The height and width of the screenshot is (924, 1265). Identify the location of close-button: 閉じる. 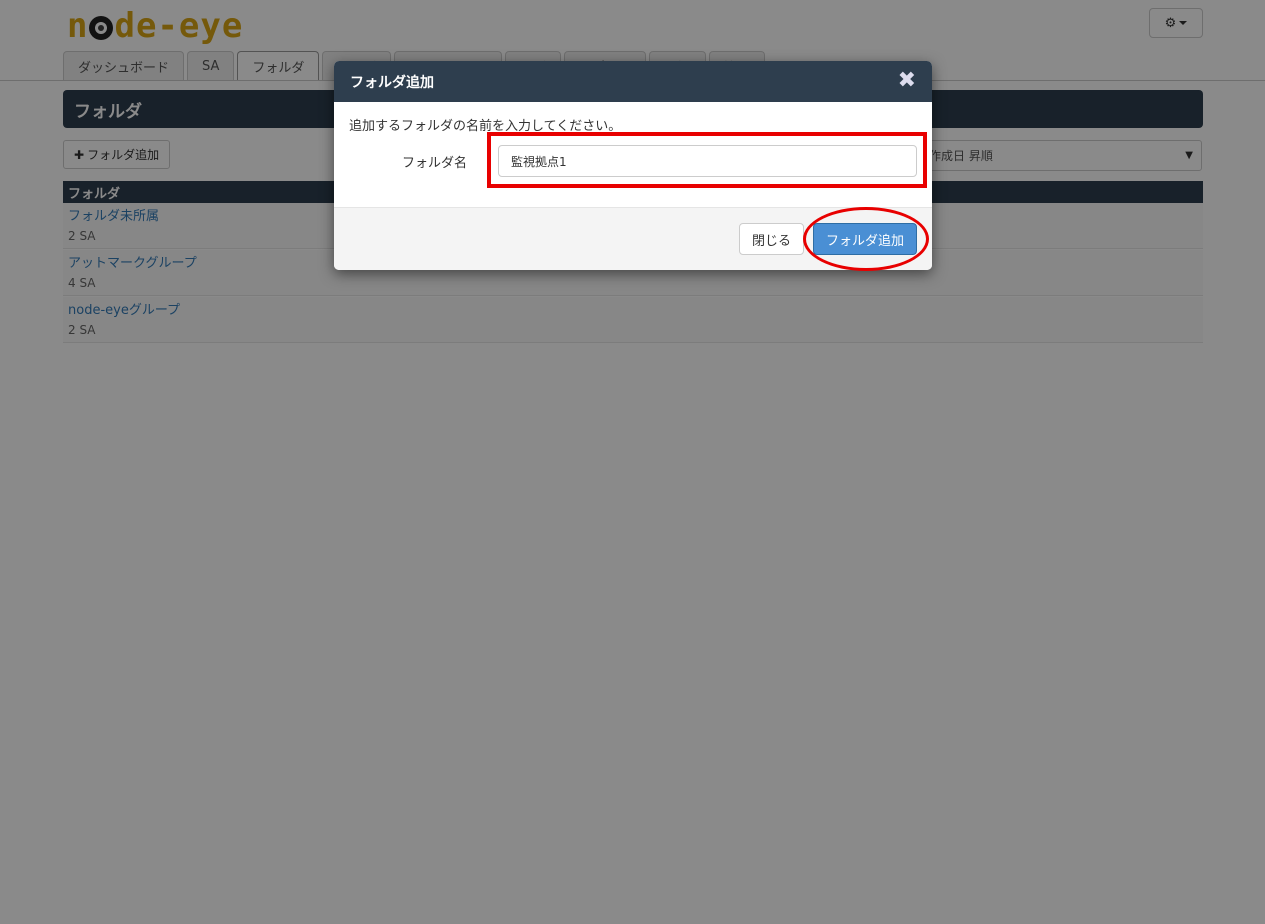
(772, 239).